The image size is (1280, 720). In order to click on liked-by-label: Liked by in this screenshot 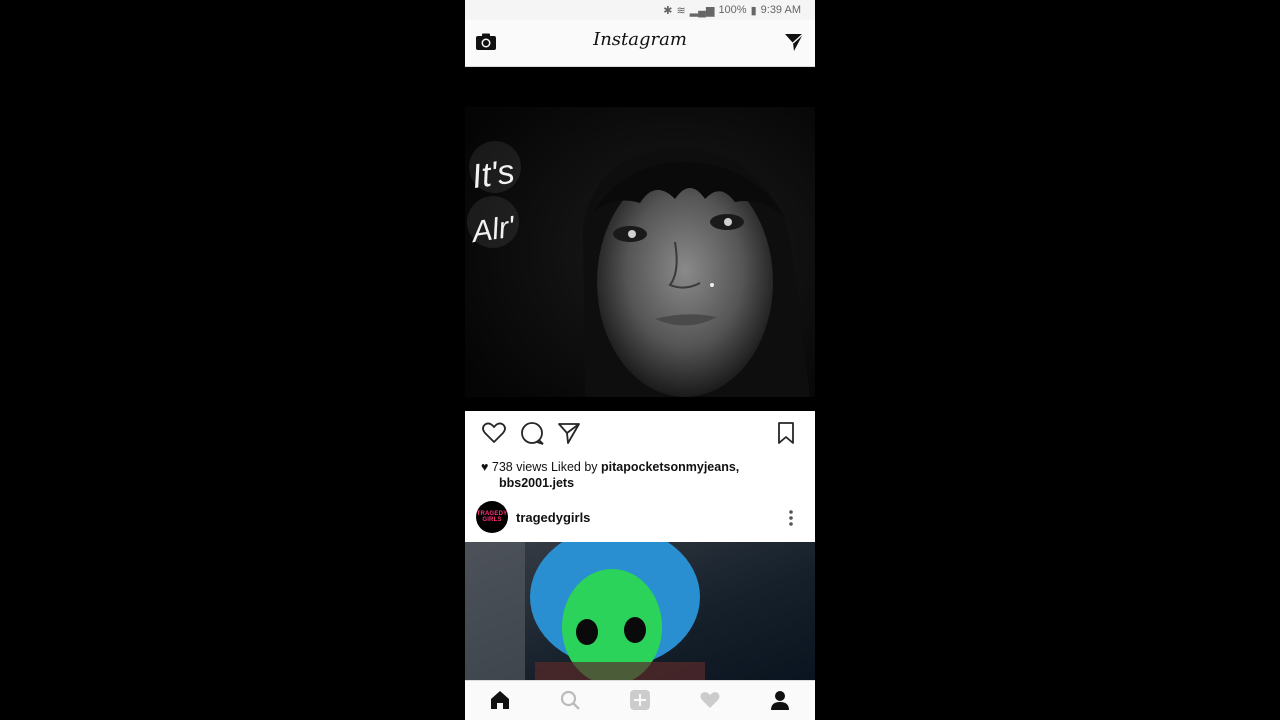, I will do `click(574, 467)`.